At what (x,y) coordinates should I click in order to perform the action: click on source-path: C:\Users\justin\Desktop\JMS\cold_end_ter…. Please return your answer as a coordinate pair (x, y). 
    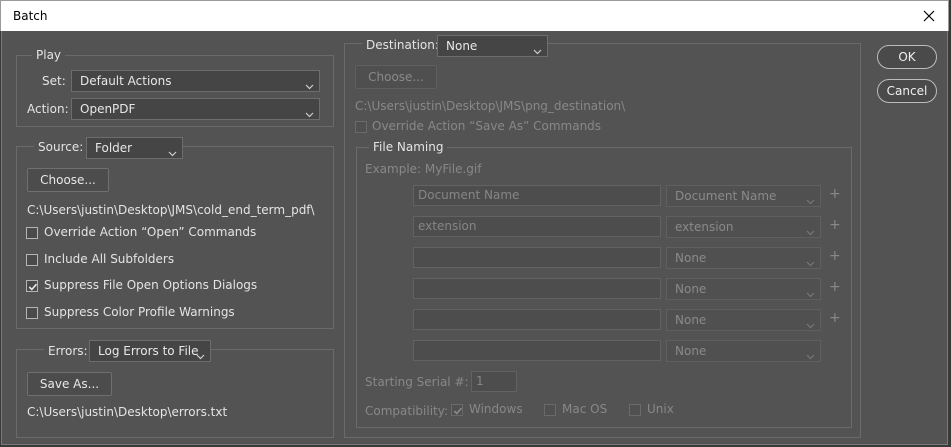
    Looking at the image, I should click on (171, 210).